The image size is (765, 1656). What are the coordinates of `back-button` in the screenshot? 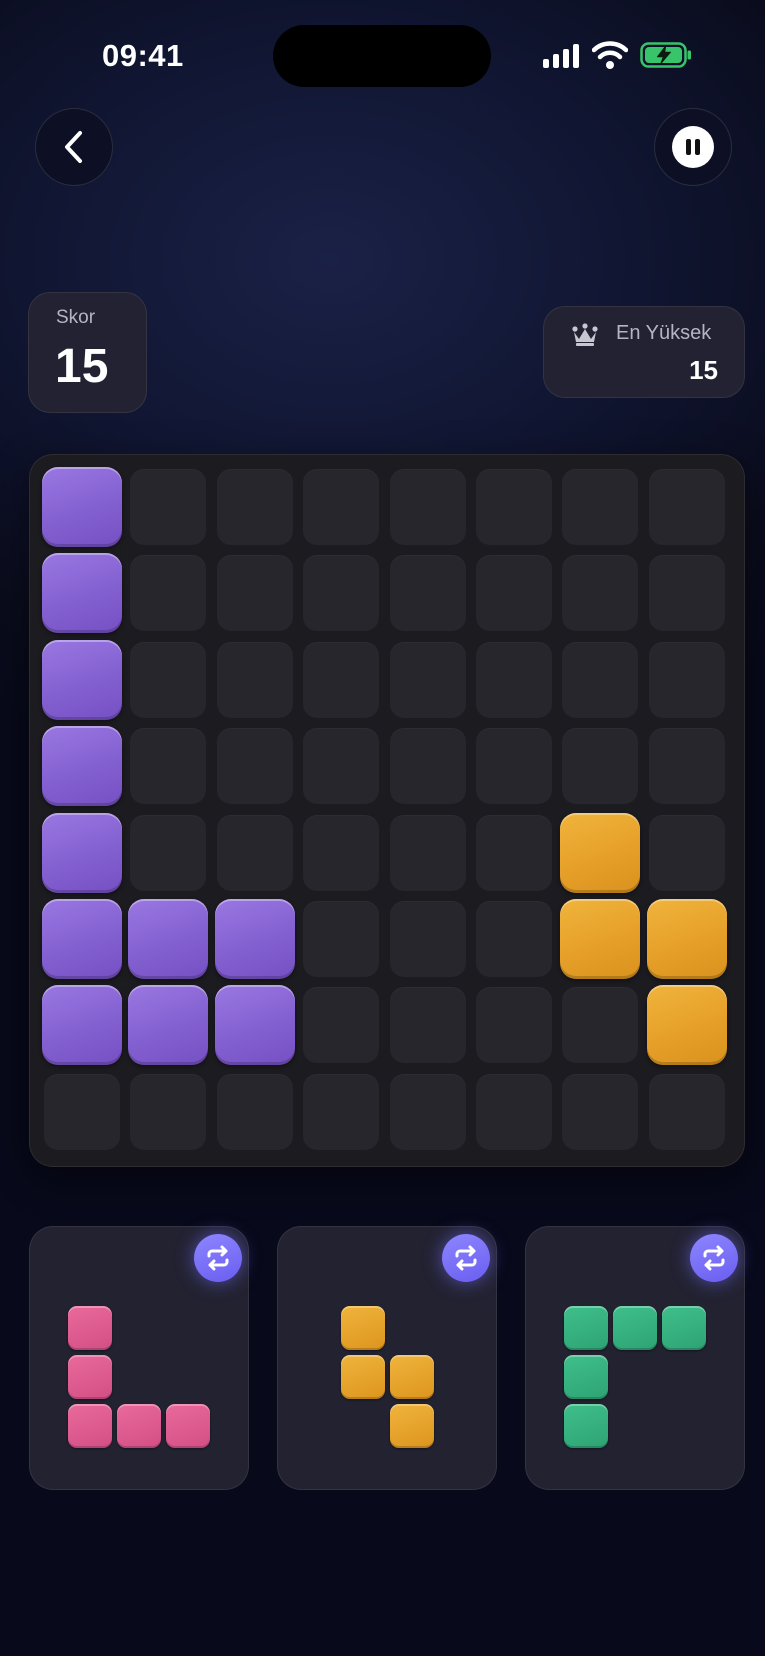 It's located at (74, 147).